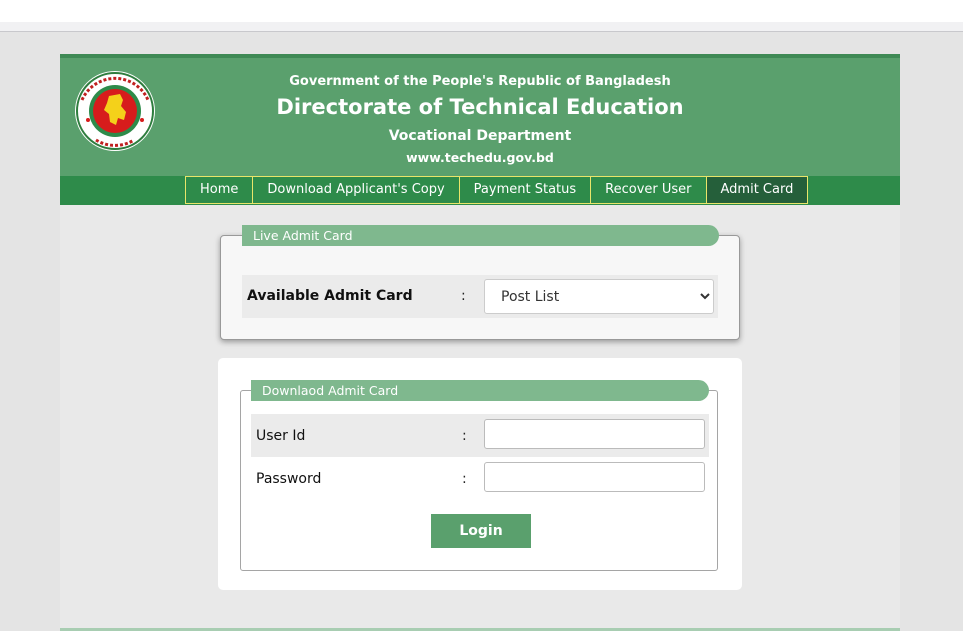  What do you see at coordinates (480, 296) in the screenshot?
I see `available-admit-card-row: Available Admit Card : Post List` at bounding box center [480, 296].